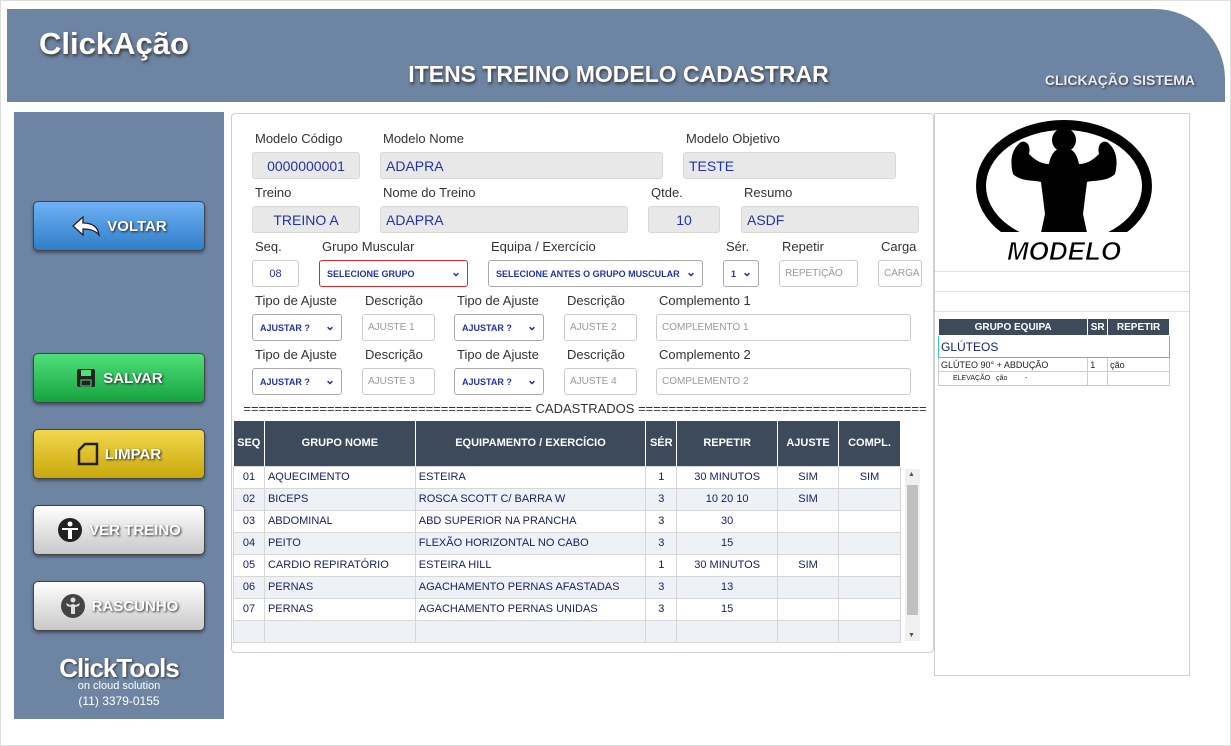  Describe the element at coordinates (911, 635) in the screenshot. I see `scroll-down-icon: ▼` at that location.